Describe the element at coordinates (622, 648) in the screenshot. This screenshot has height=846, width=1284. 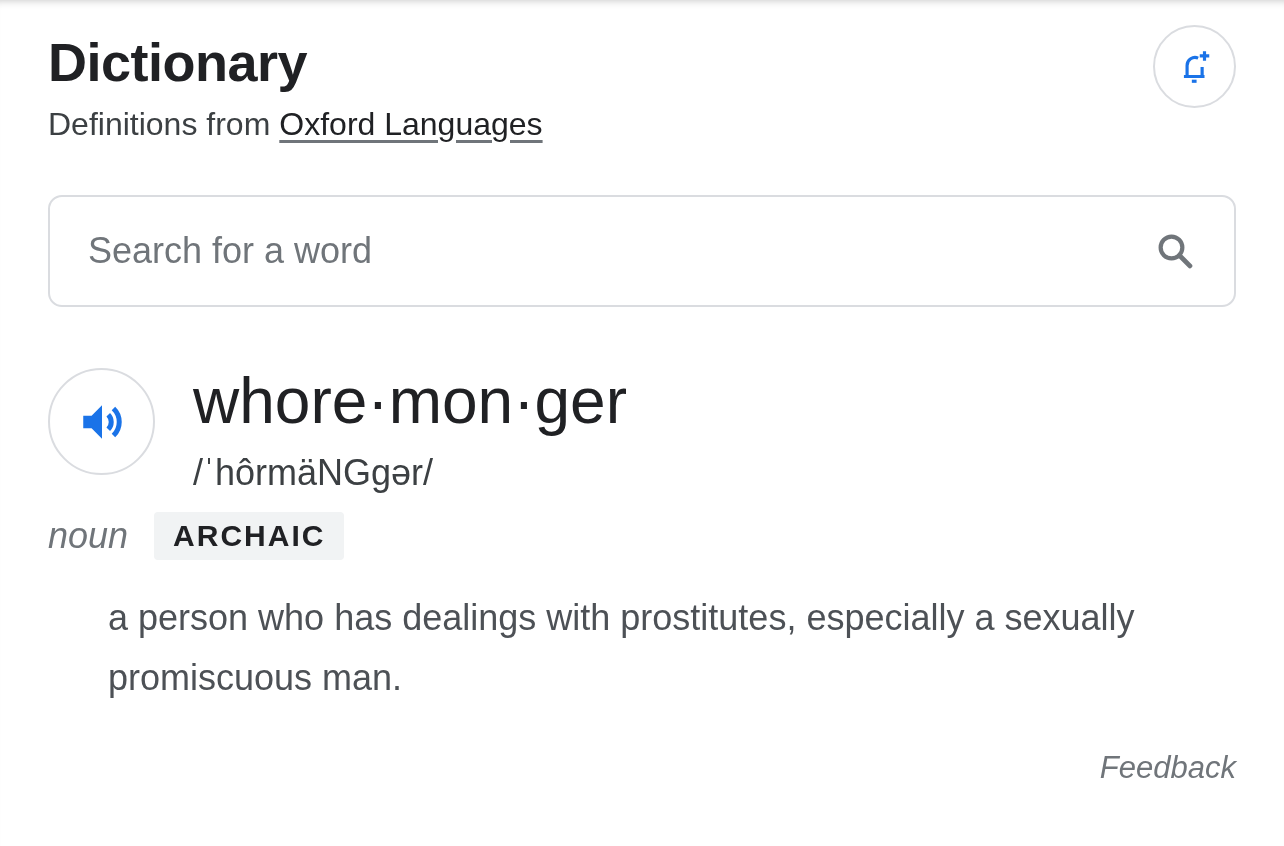
I see `definition-text: a person who has dealings with prostitutes, especially a sexually promiscuous man.` at that location.